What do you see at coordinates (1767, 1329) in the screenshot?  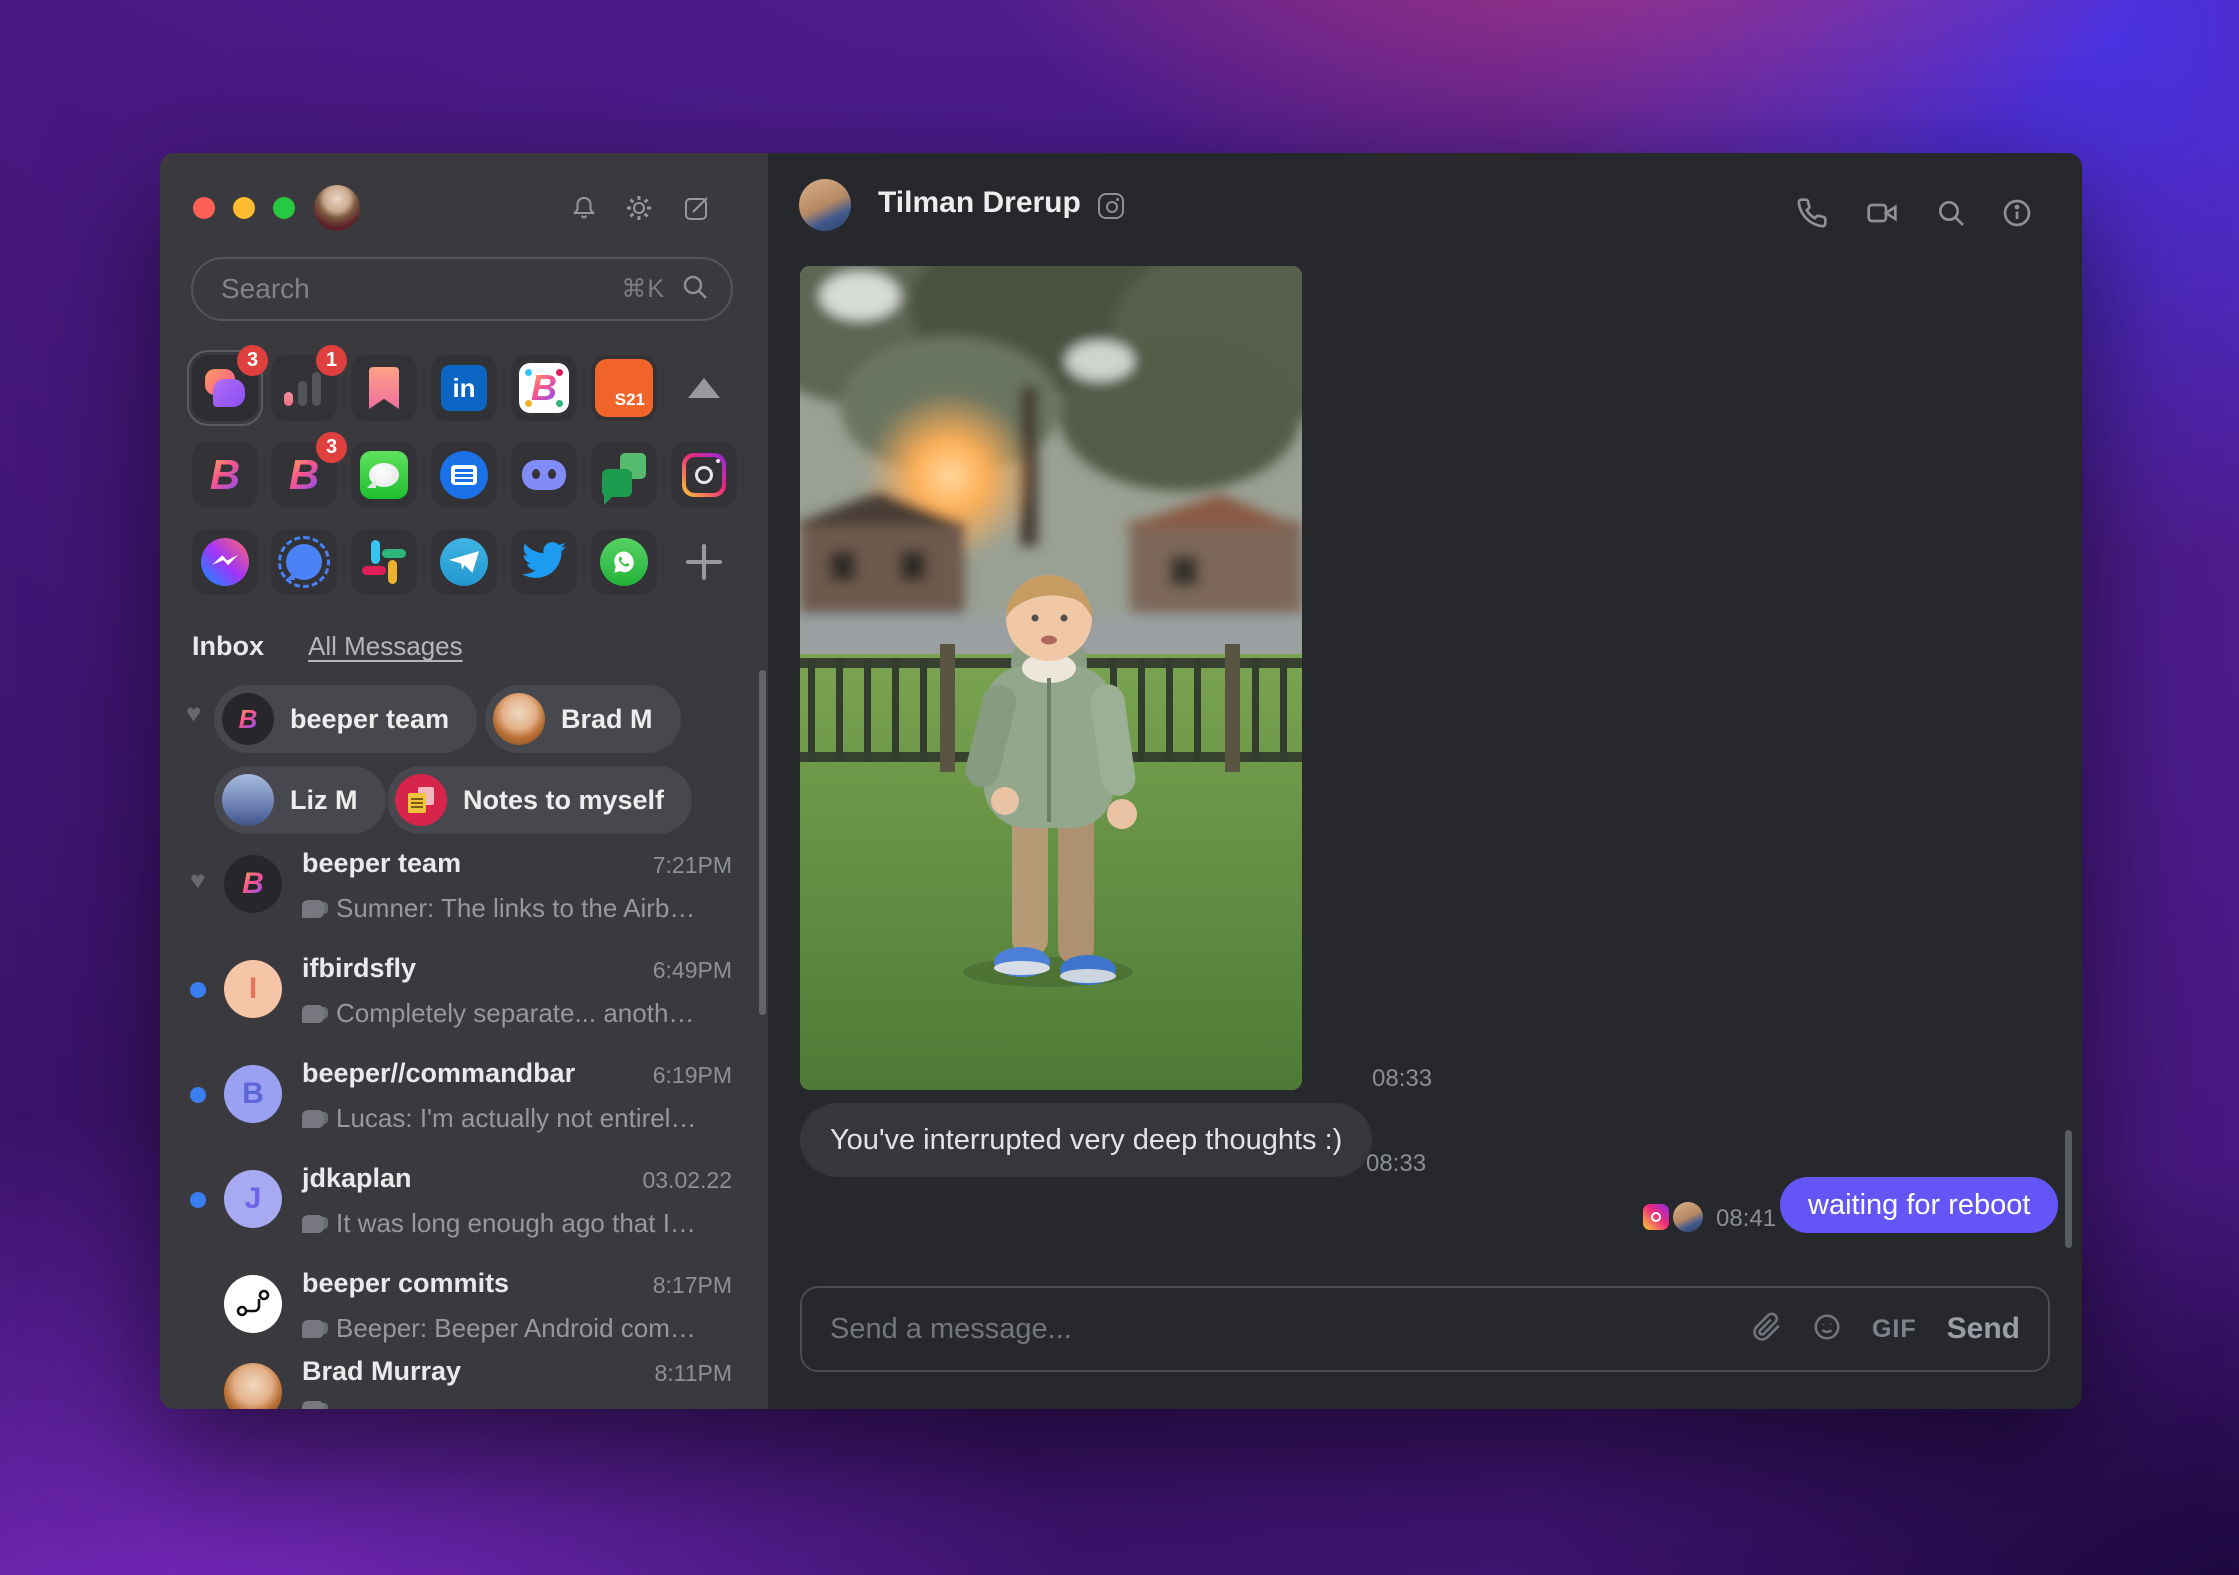 I see `attachment-paperclip-icon` at bounding box center [1767, 1329].